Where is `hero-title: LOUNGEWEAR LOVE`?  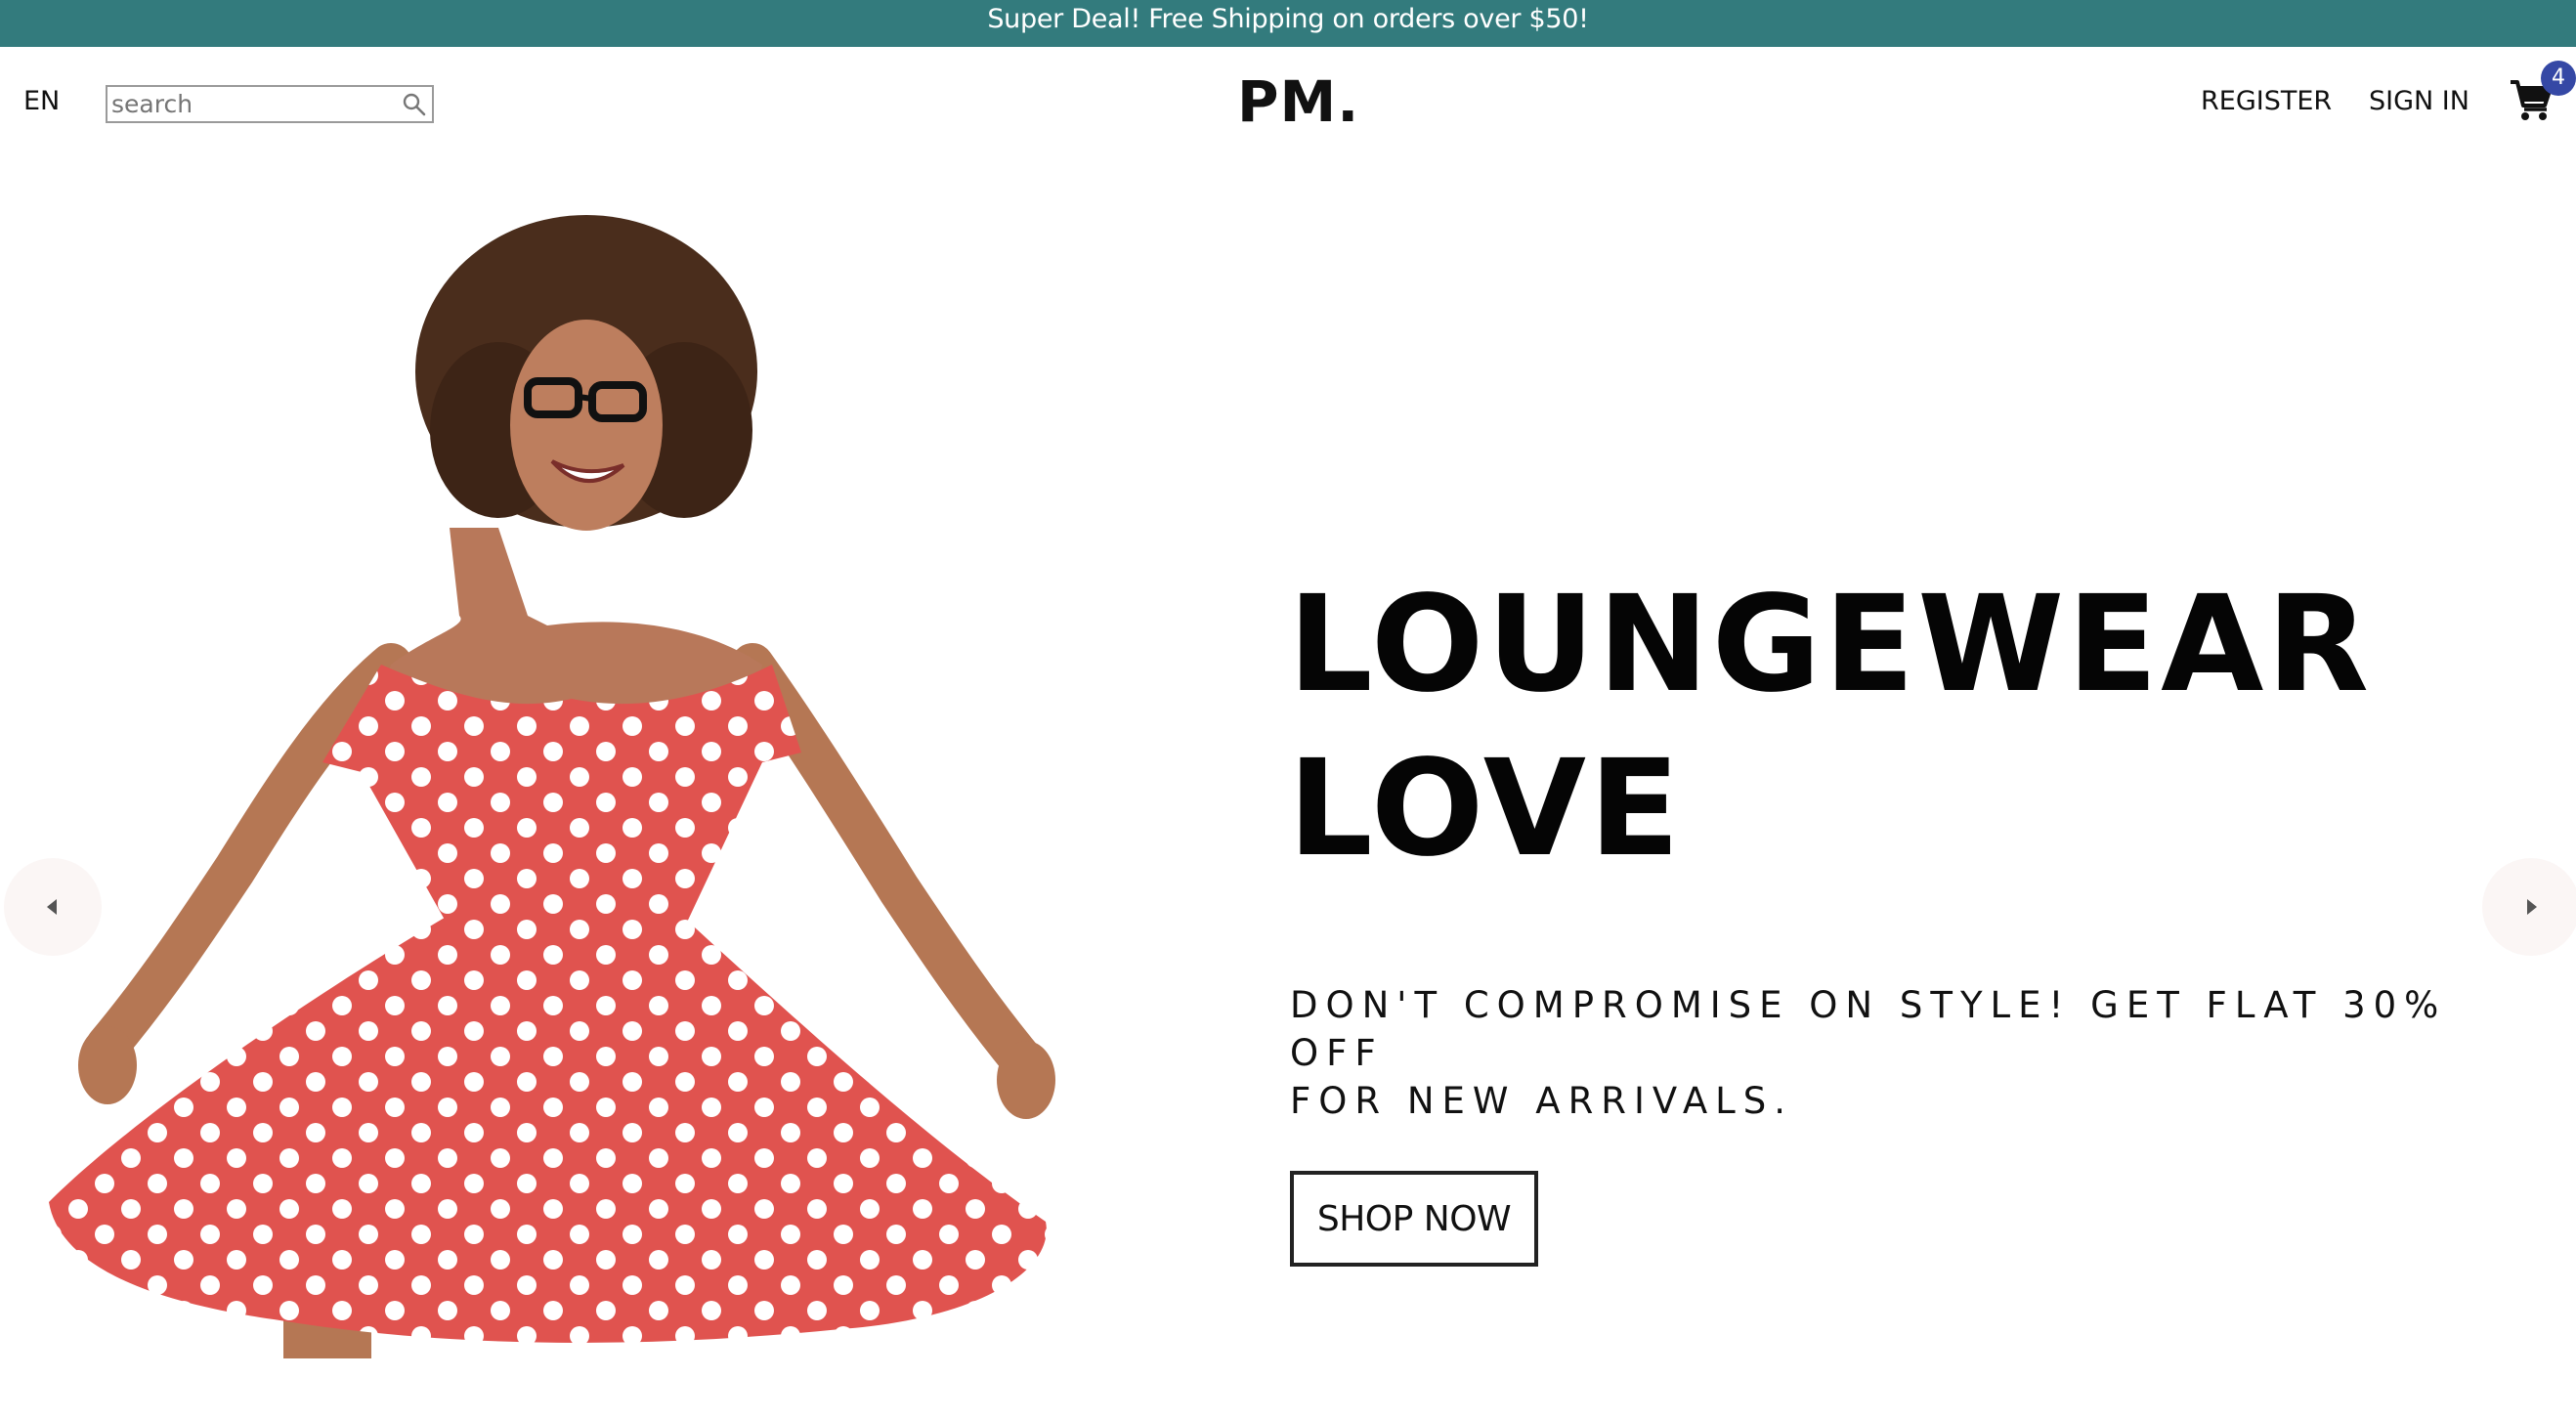
hero-title: LOUNGEWEAR LOVE is located at coordinates (1875, 727).